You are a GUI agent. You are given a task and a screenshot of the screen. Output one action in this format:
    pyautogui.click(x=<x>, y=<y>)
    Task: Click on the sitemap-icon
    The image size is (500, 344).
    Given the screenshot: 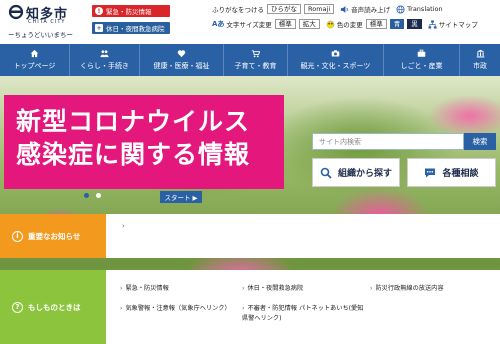 What is the action you would take?
    pyautogui.click(x=432, y=24)
    